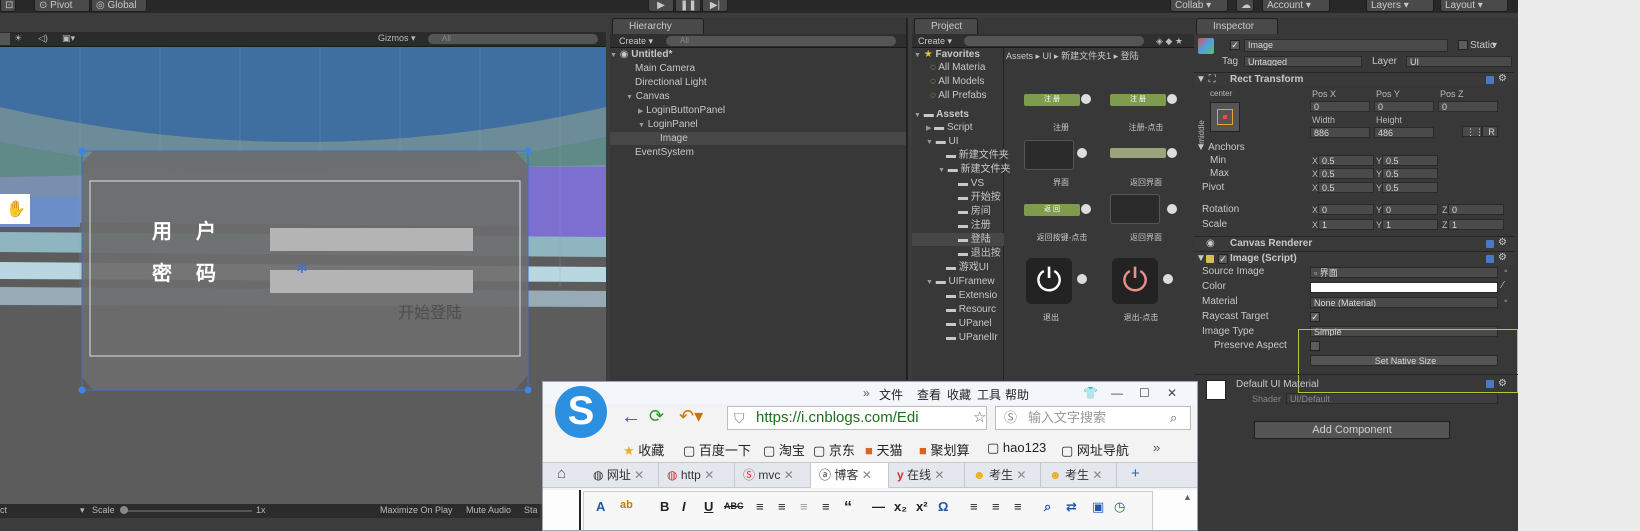 This screenshot has width=1640, height=531. What do you see at coordinates (989, 394) in the screenshot?
I see `menu-tools: 工具` at bounding box center [989, 394].